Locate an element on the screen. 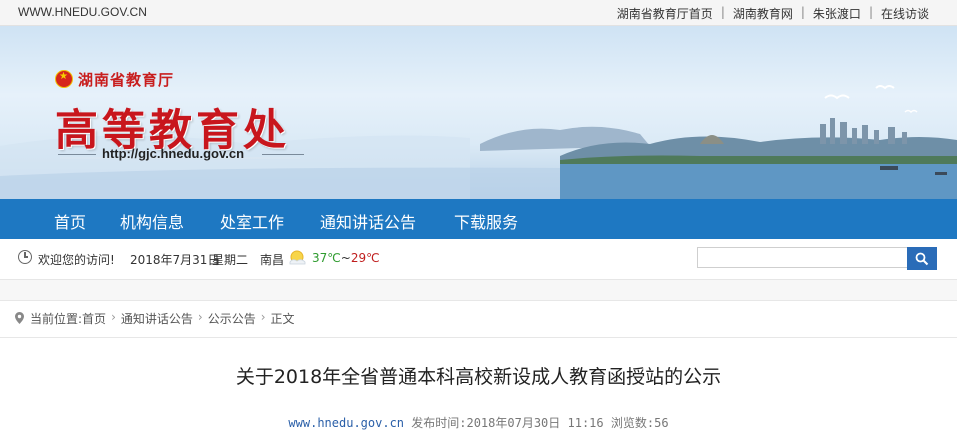 This screenshot has height=439, width=957. search-input is located at coordinates (802, 257).